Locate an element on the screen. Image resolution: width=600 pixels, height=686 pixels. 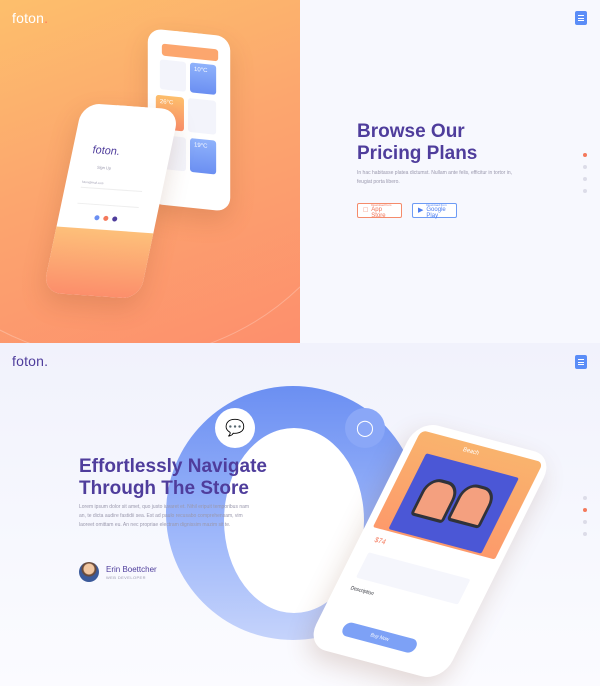
avatar is located at coordinates (89, 572).